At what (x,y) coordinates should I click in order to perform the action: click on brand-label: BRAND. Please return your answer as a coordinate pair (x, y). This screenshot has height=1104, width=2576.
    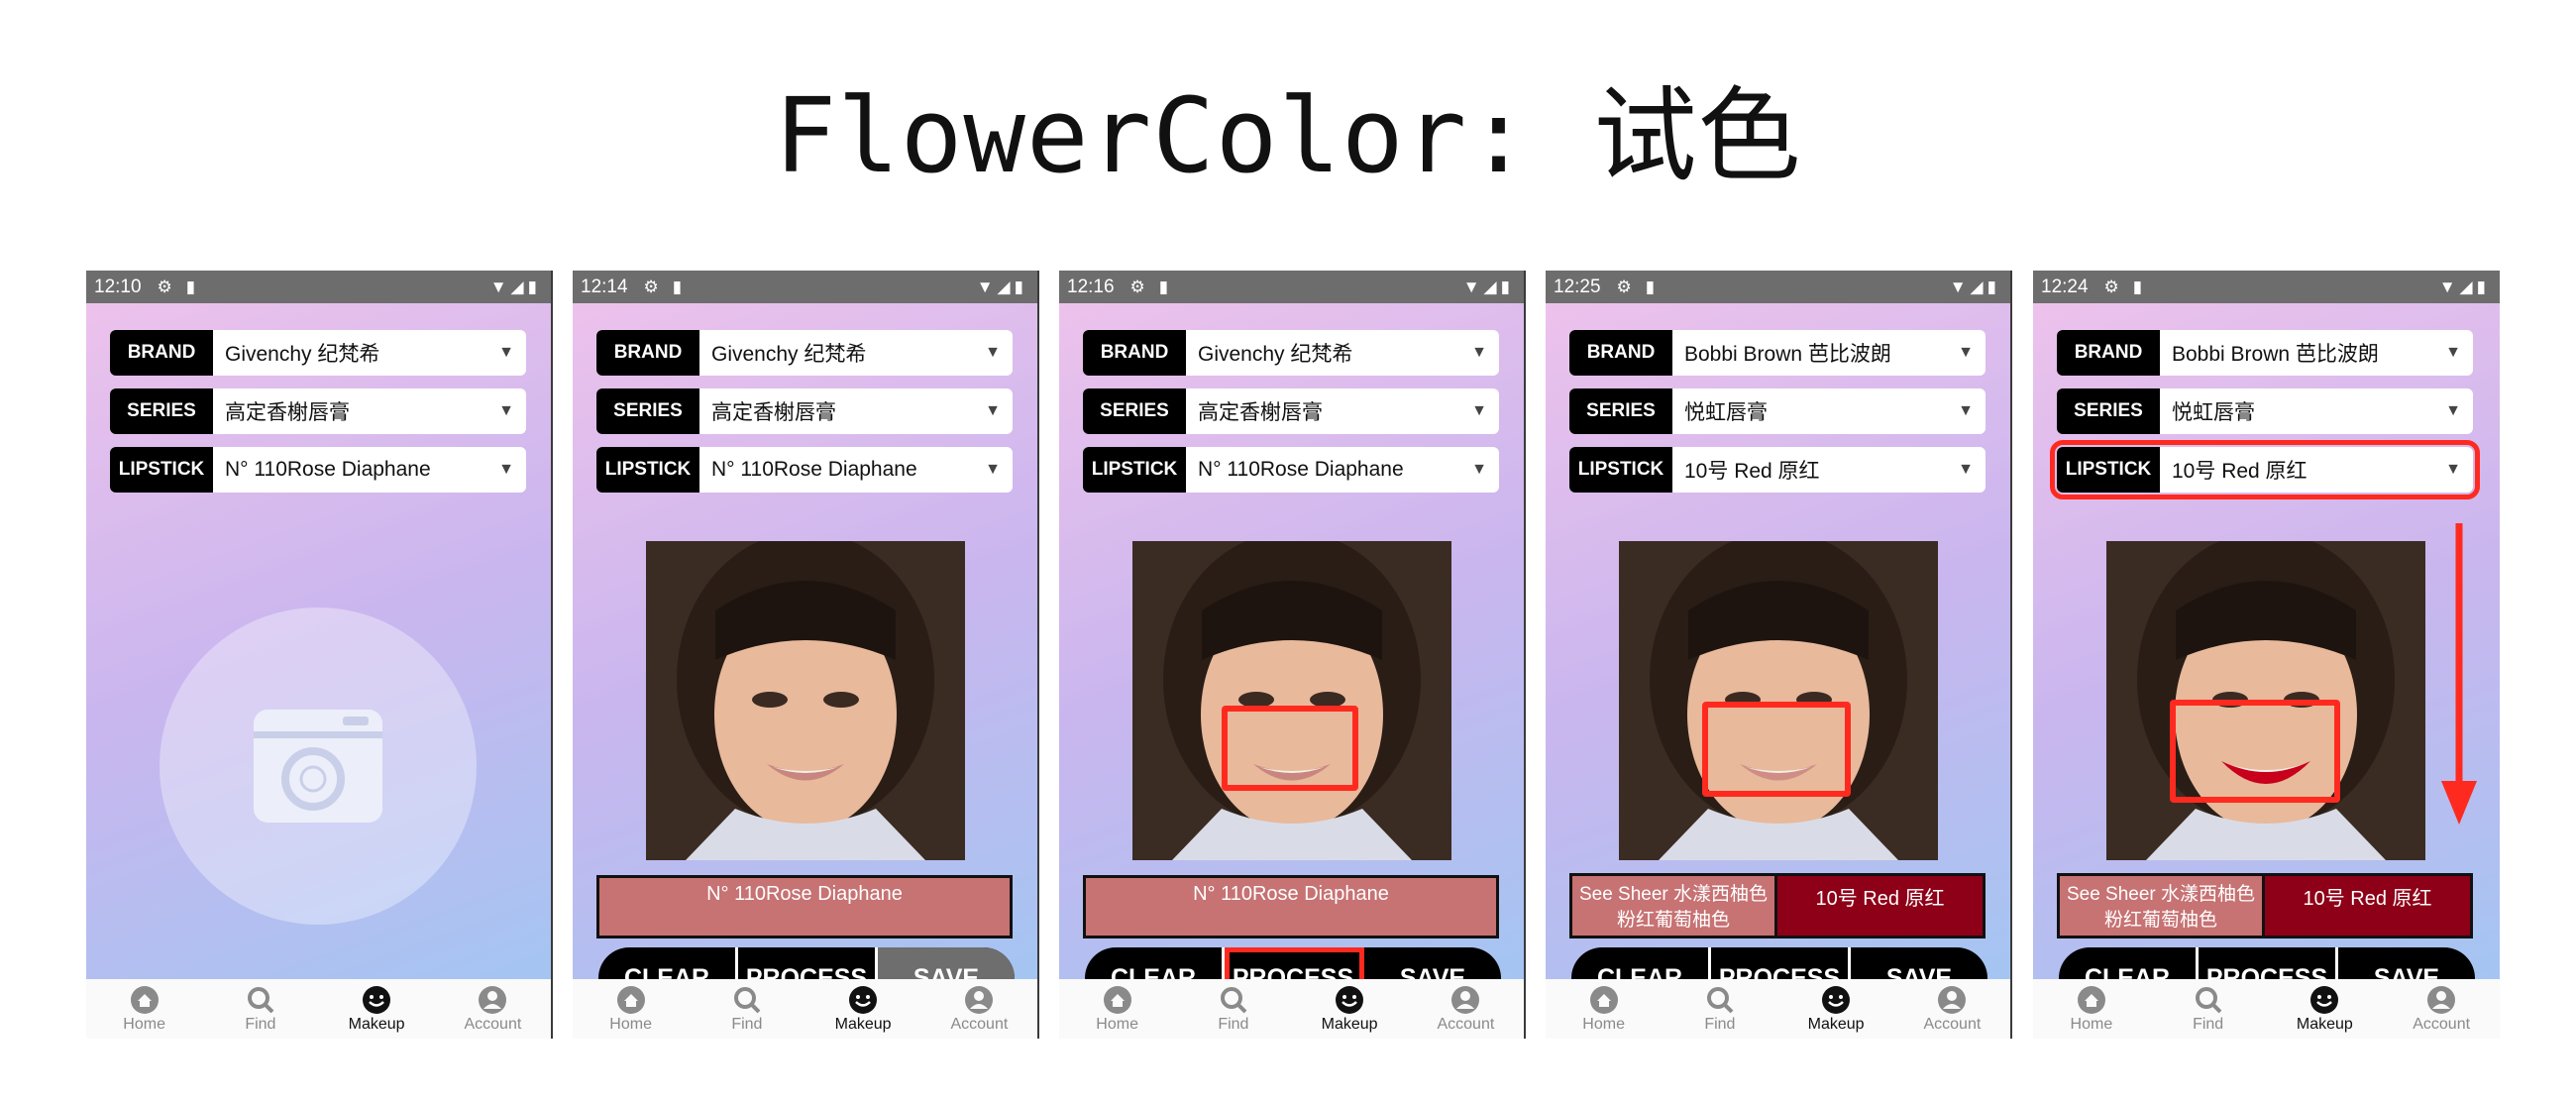
    Looking at the image, I should click on (1134, 353).